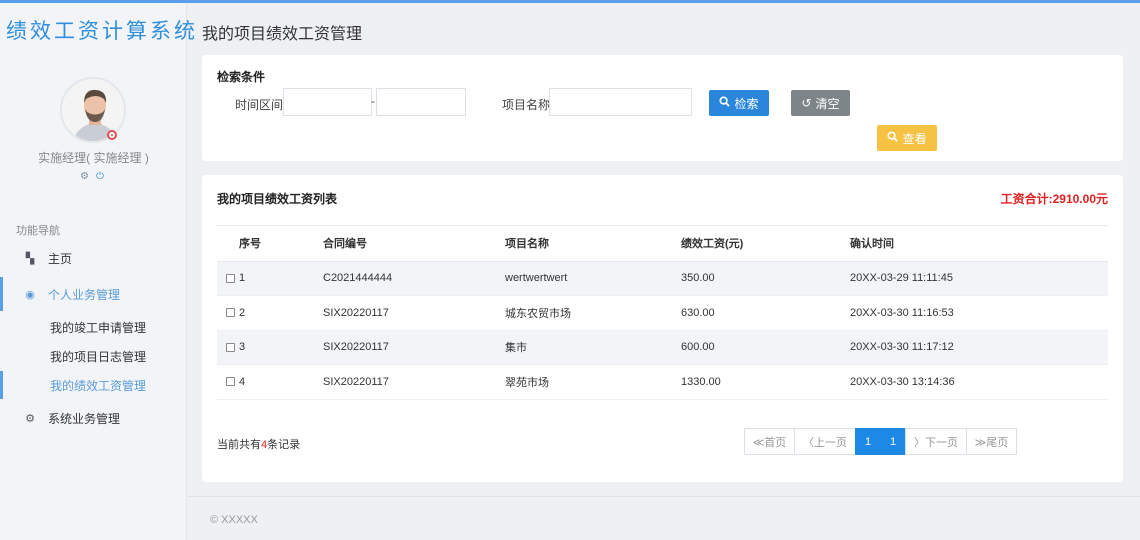 The height and width of the screenshot is (540, 1140). I want to click on cell-salary: 1330.00, so click(765, 382).